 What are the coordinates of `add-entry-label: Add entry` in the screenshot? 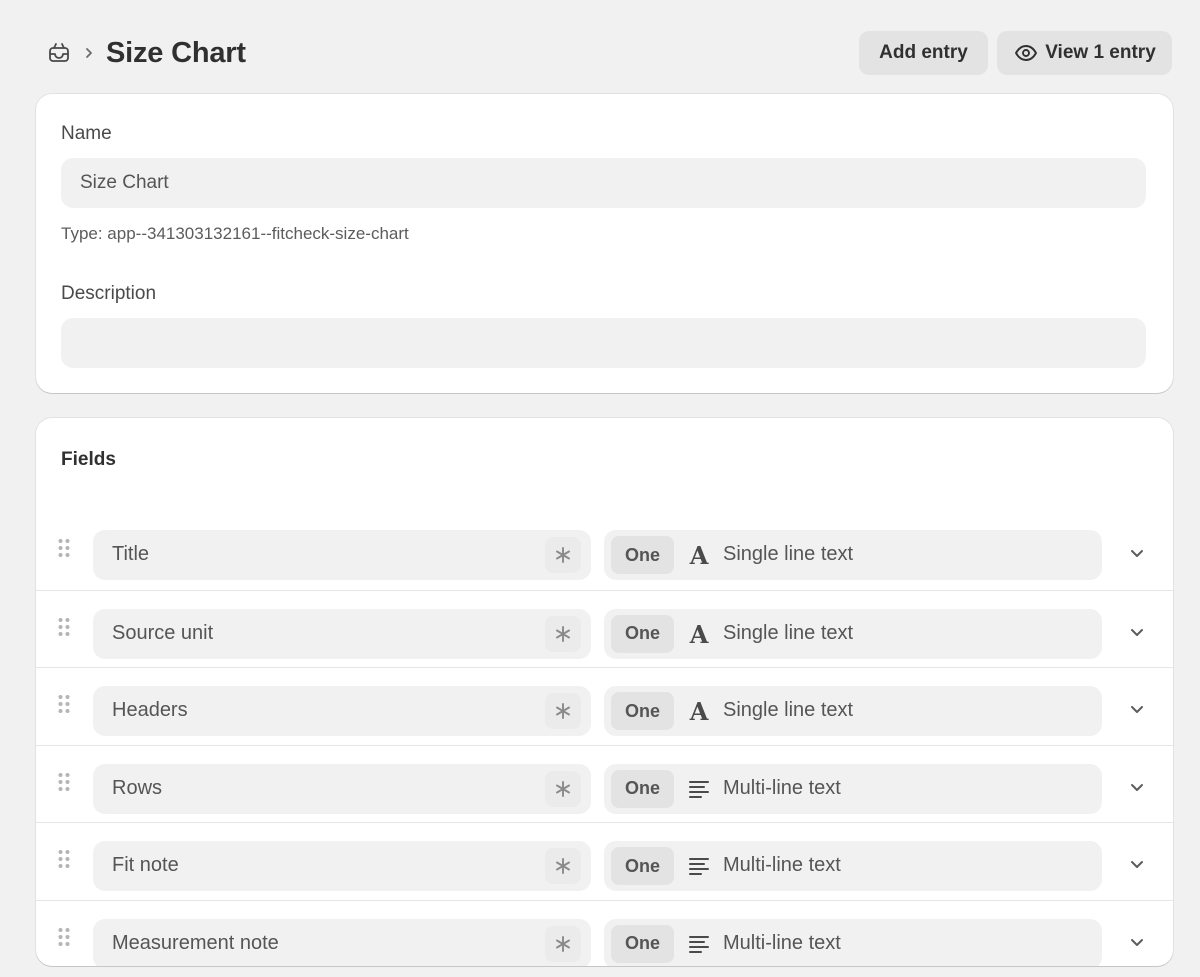 It's located at (923, 52).